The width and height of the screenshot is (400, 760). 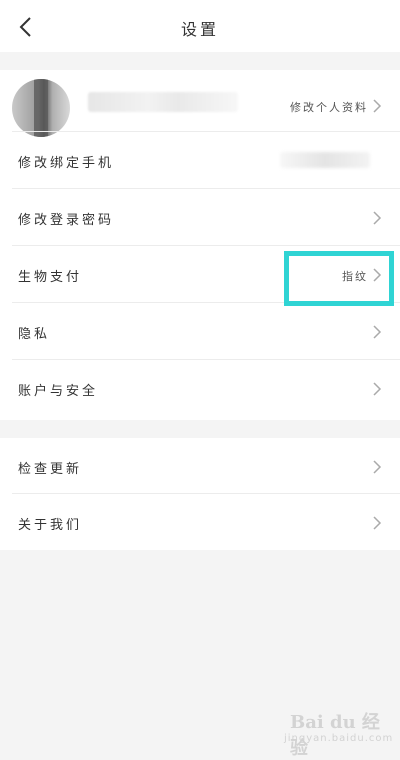 I want to click on change-password-row: 修改登录密码, so click(x=200, y=217).